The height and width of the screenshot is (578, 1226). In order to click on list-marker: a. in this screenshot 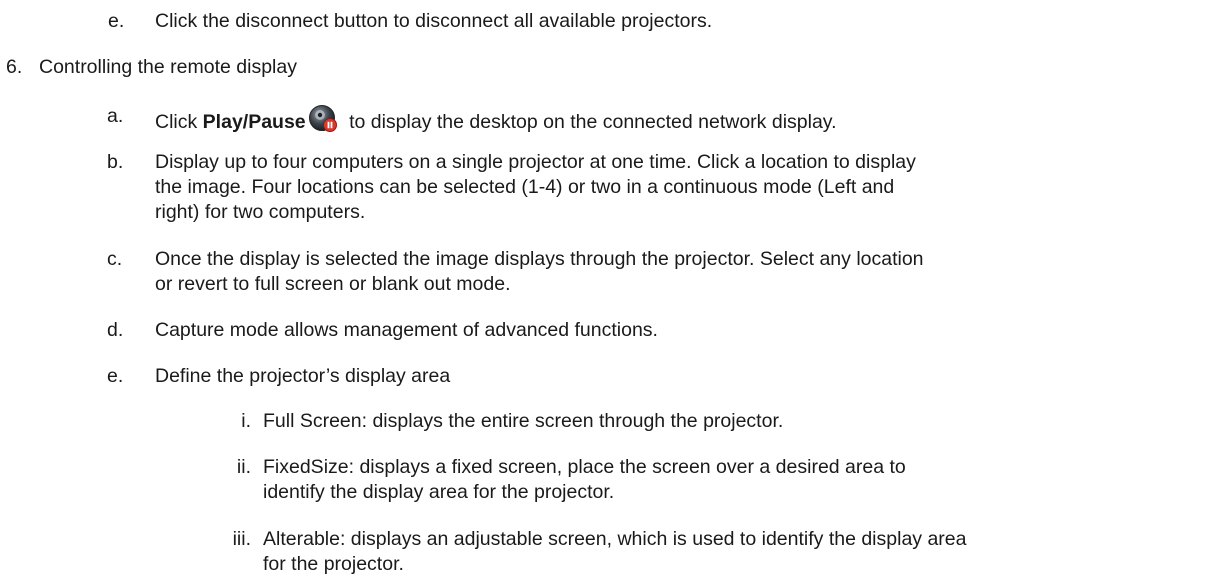, I will do `click(115, 116)`.